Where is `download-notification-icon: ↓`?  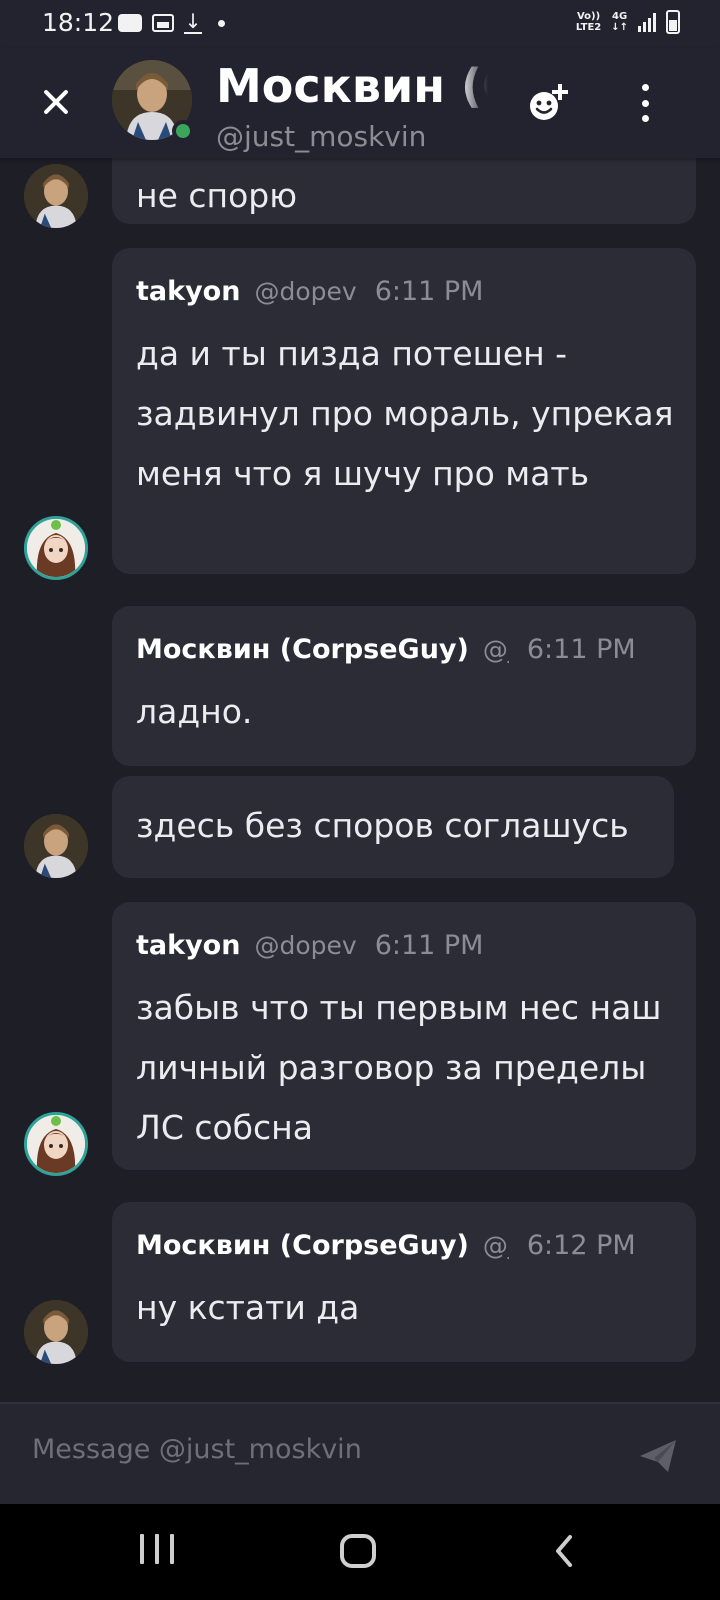
download-notification-icon: ↓ is located at coordinates (193, 21).